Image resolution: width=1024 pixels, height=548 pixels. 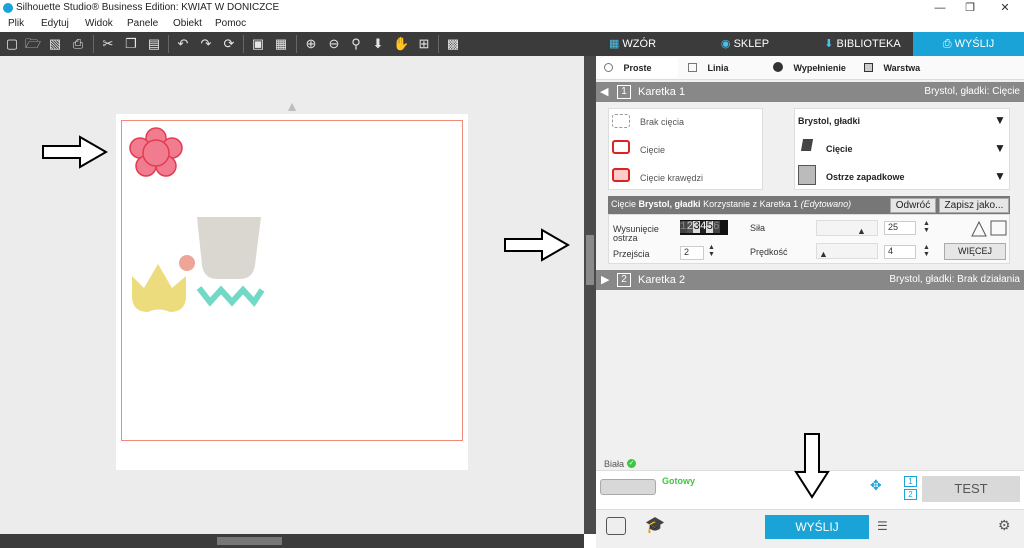 I want to click on move-arrows-icon: ✥, so click(x=876, y=485).